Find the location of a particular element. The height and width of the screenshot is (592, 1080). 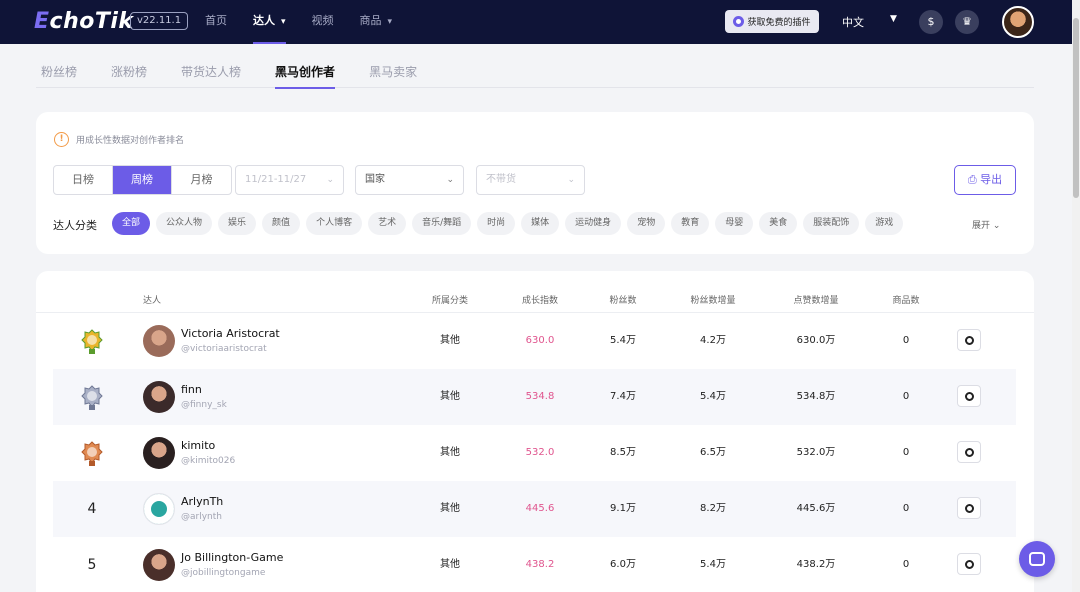

tab-fans: 粉丝榜 is located at coordinates (59, 66).